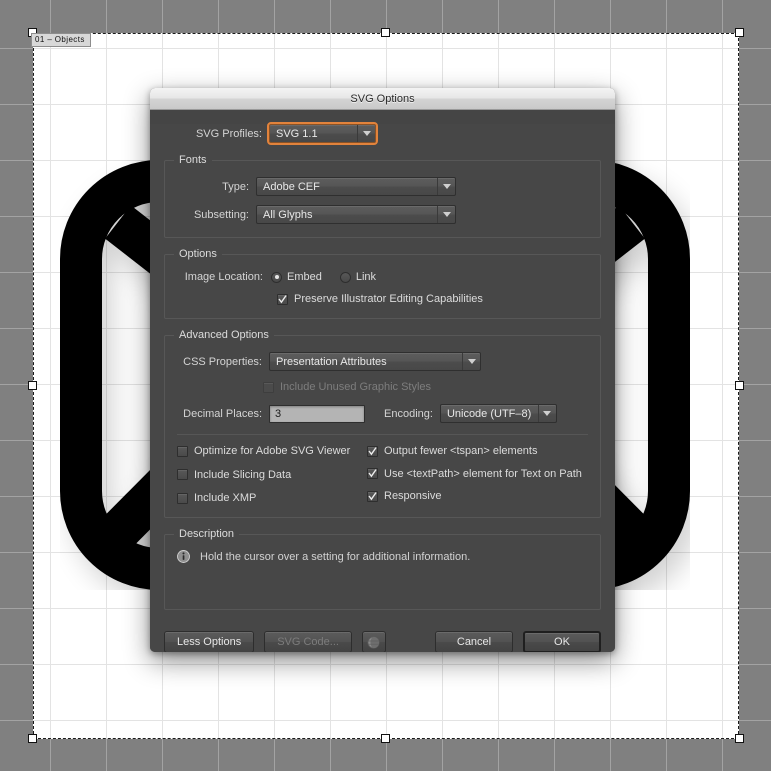  I want to click on dialog-footer: Less Options SVG Code... Cancel OK, so click(382, 641).